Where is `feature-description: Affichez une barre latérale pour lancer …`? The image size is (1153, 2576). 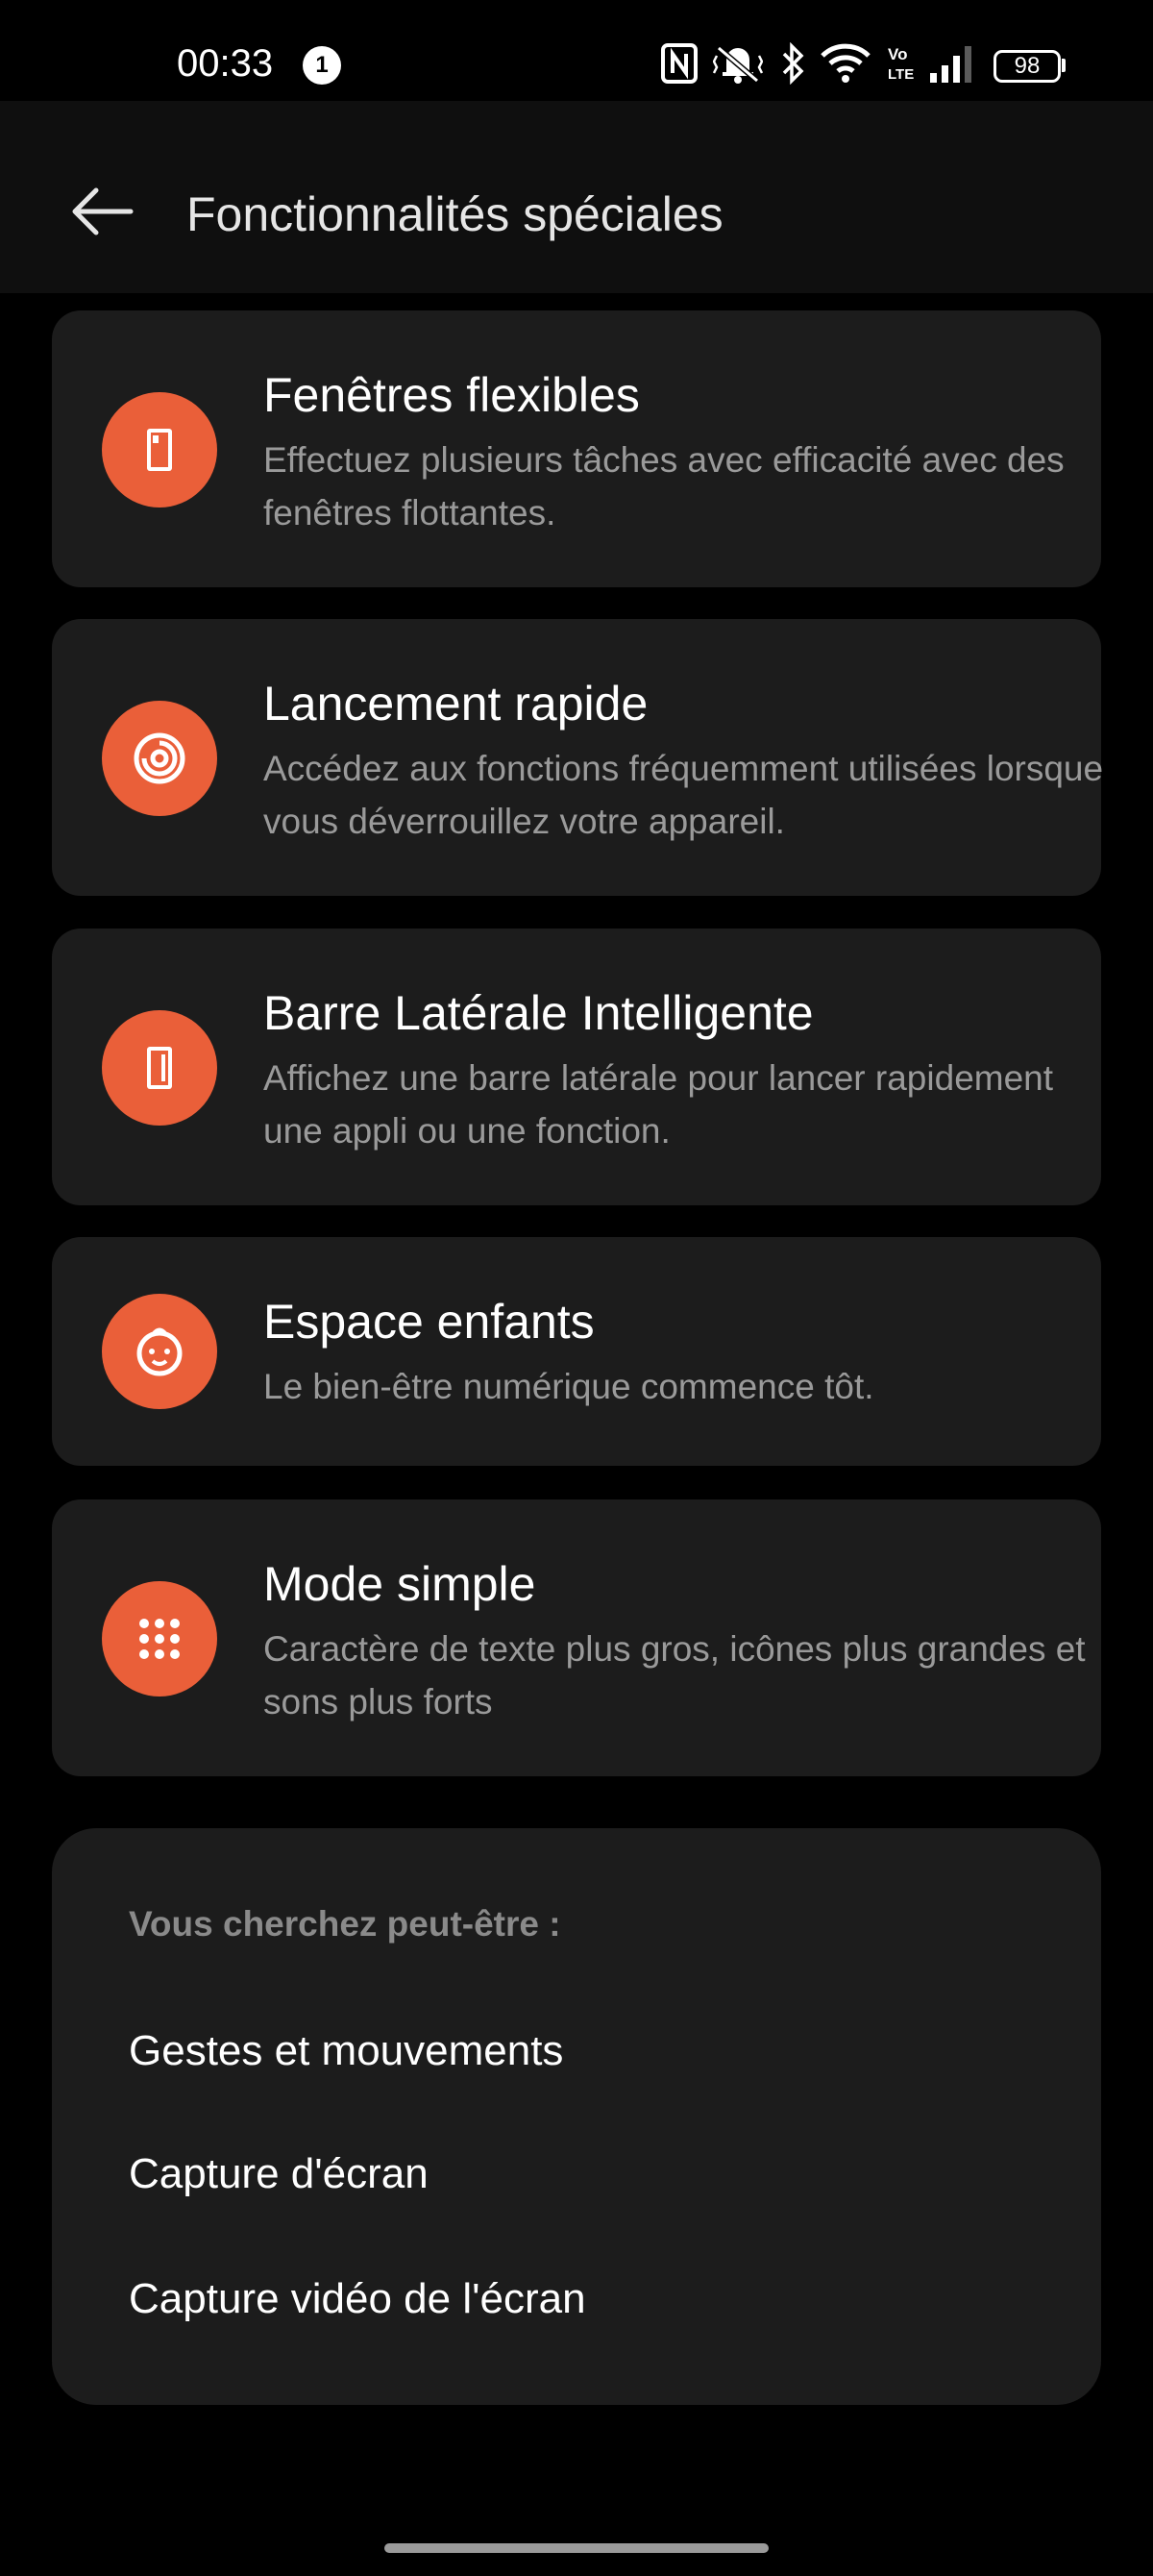 feature-description: Affichez une barre latérale pour lancer … is located at coordinates (659, 1104).